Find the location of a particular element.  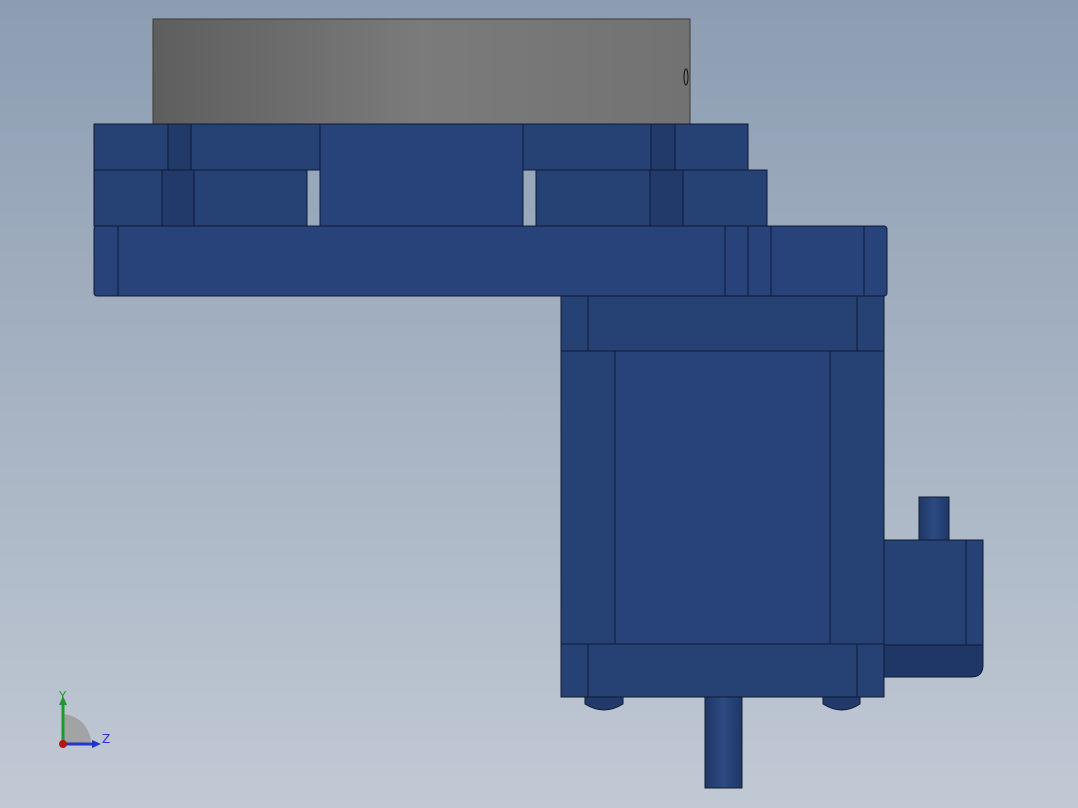

connector-pin is located at coordinates (934, 518).